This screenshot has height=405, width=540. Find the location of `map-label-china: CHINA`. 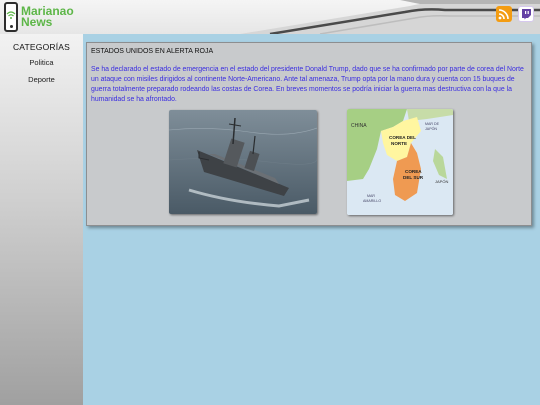

map-label-china: CHINA is located at coordinates (359, 126).